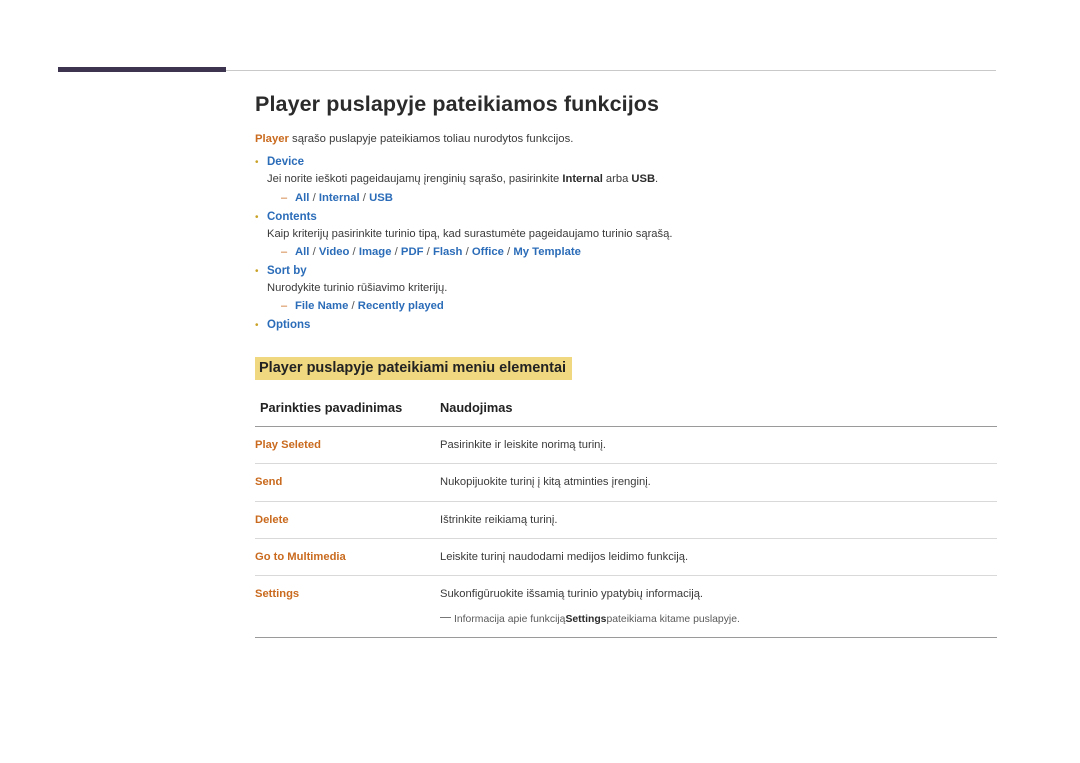 Image resolution: width=1080 pixels, height=763 pixels. What do you see at coordinates (718, 445) in the screenshot?
I see `table-cell-desc: Pasirinkite ir leiskite norimą turinį.` at bounding box center [718, 445].